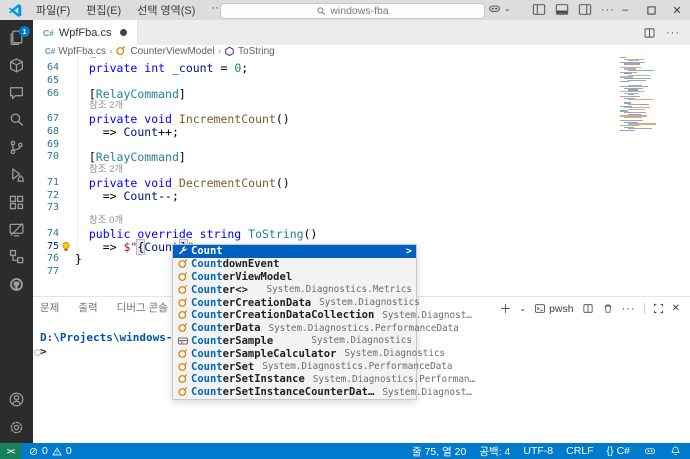 The height and width of the screenshot is (459, 690). I want to click on activity-bar-top: 1, so click(16, 161).